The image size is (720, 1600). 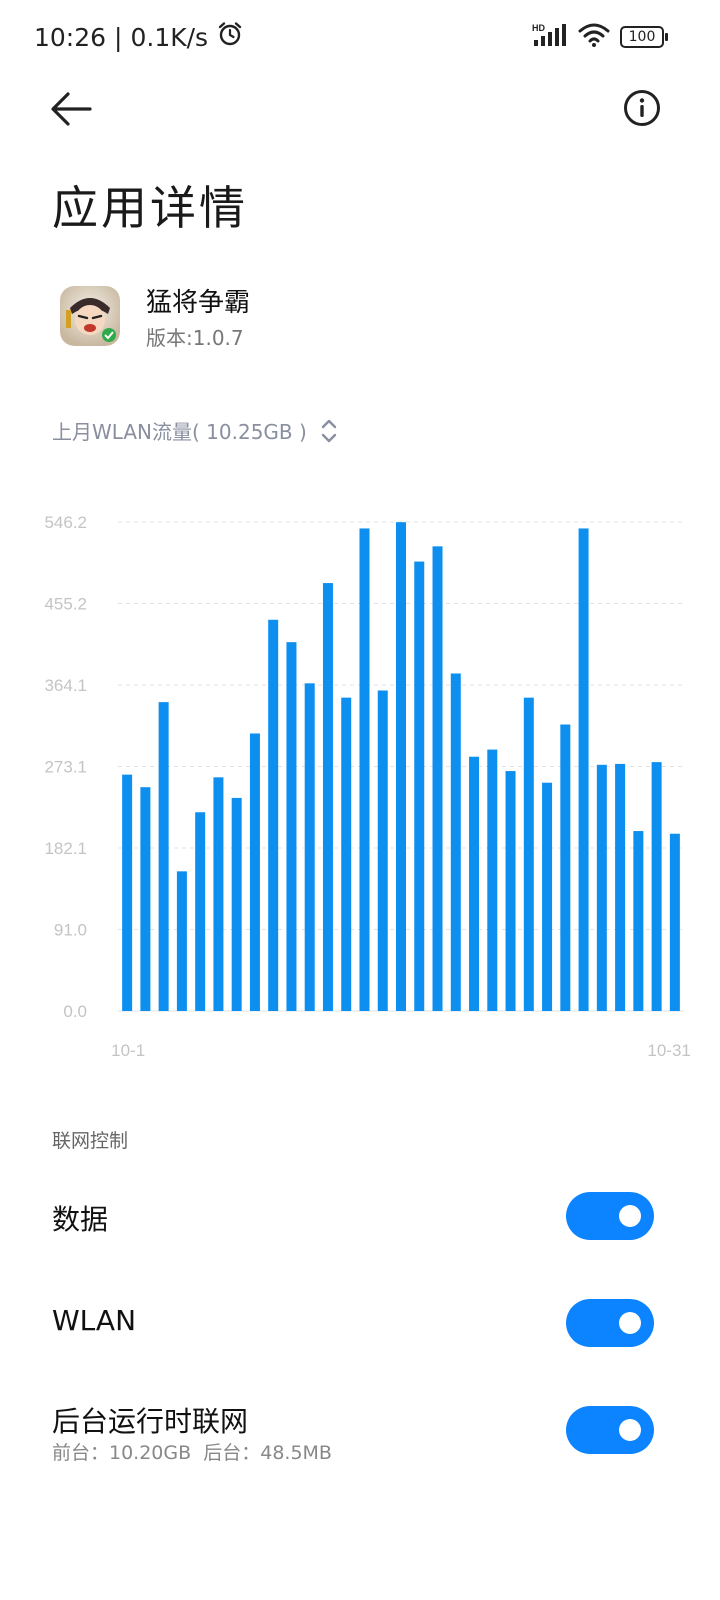 I want to click on usage-period-selector: 上月WLAN流量( 10.25GB ), so click(x=194, y=430).